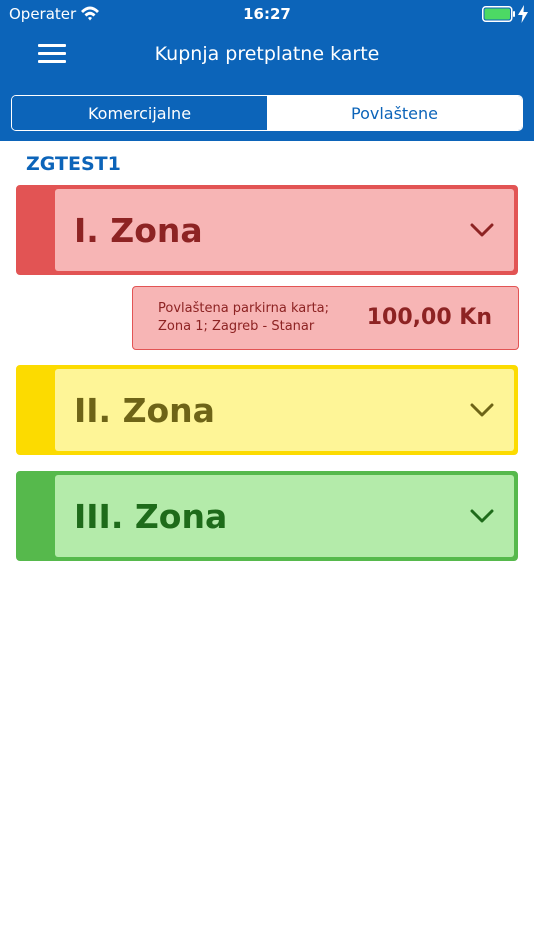  I want to click on battery-icon, so click(498, 14).